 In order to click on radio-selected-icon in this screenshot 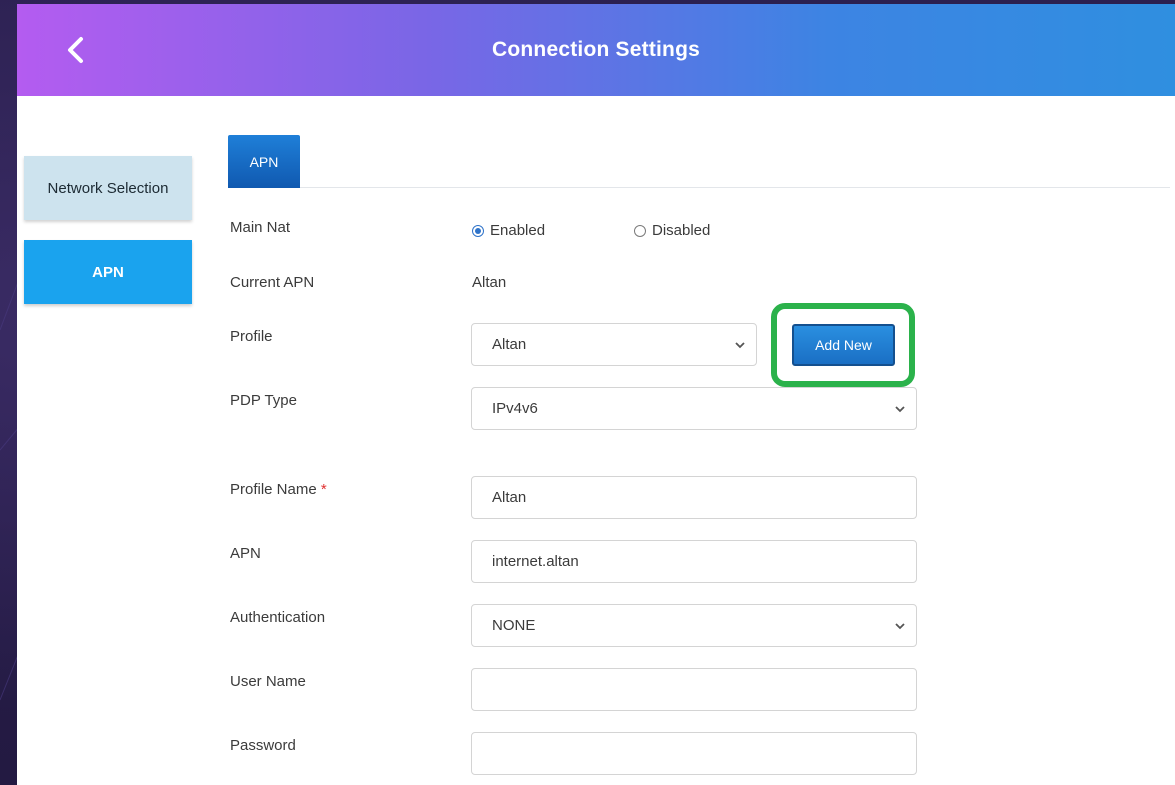, I will do `click(478, 230)`.